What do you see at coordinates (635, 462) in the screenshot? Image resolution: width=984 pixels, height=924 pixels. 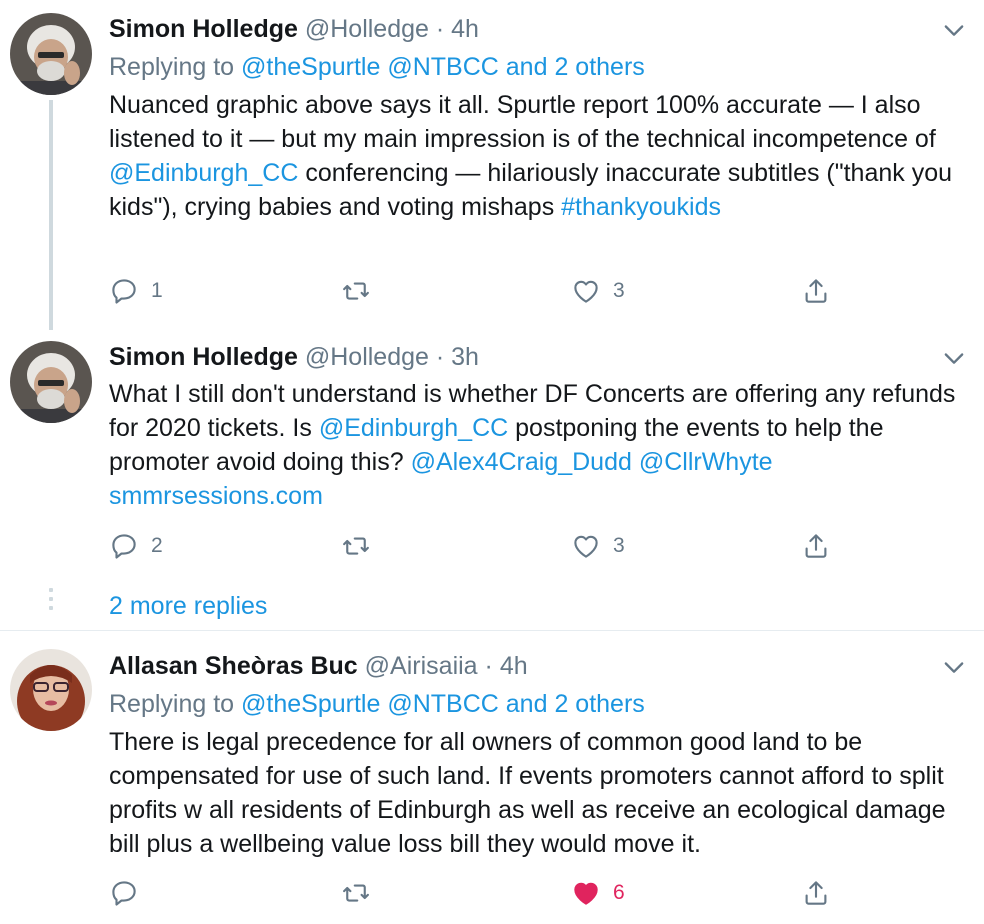 I see `body-text` at bounding box center [635, 462].